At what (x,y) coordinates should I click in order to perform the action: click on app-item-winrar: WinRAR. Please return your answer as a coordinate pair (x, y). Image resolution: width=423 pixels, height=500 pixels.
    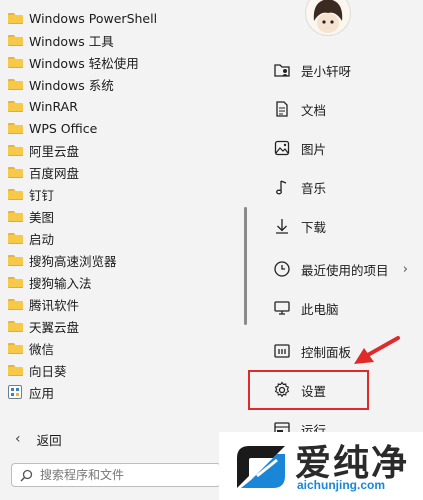
    Looking at the image, I should click on (124, 106).